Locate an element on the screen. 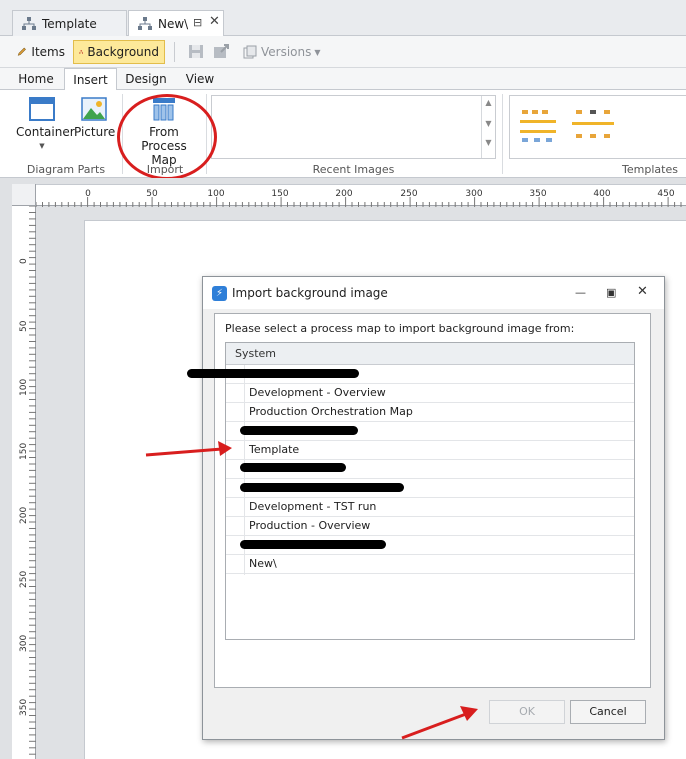 Image resolution: width=686 pixels, height=759 pixels. tab-view: View is located at coordinates (200, 79).